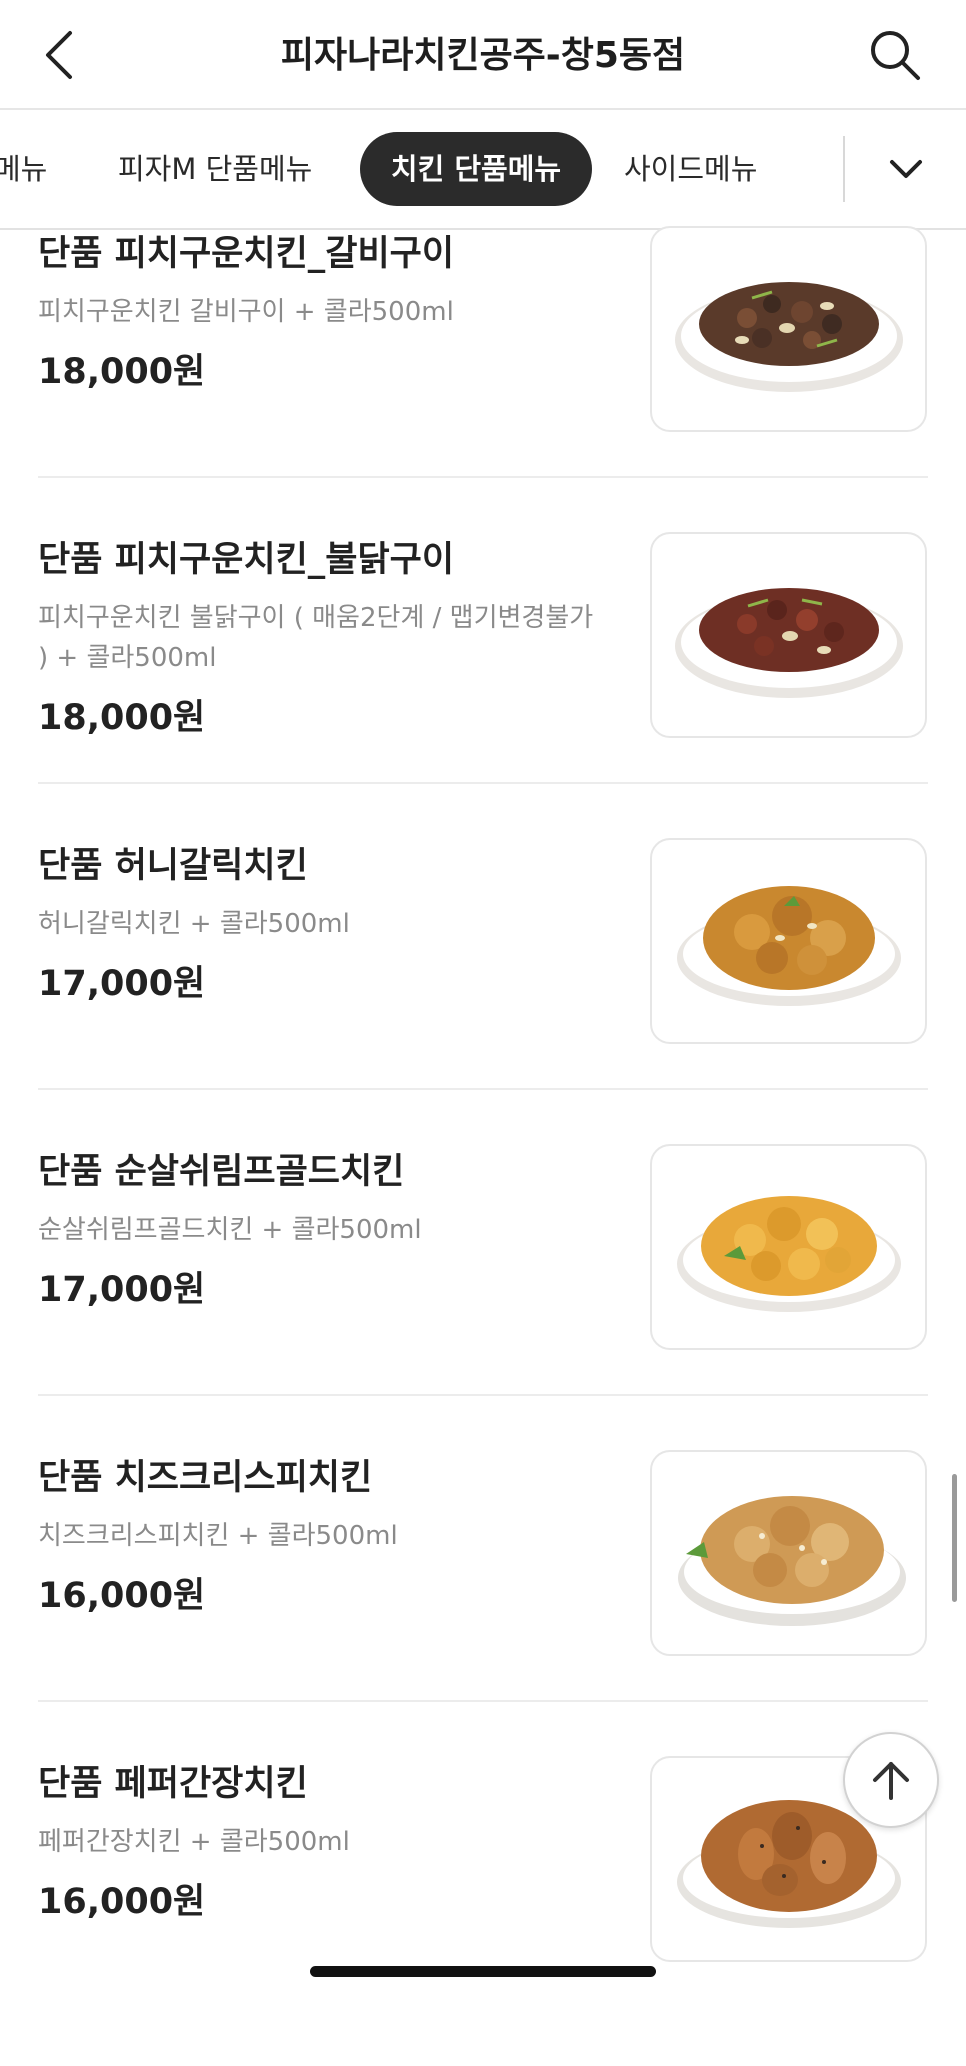  I want to click on item-name: 단품 허니갈릭치킨, so click(173, 866).